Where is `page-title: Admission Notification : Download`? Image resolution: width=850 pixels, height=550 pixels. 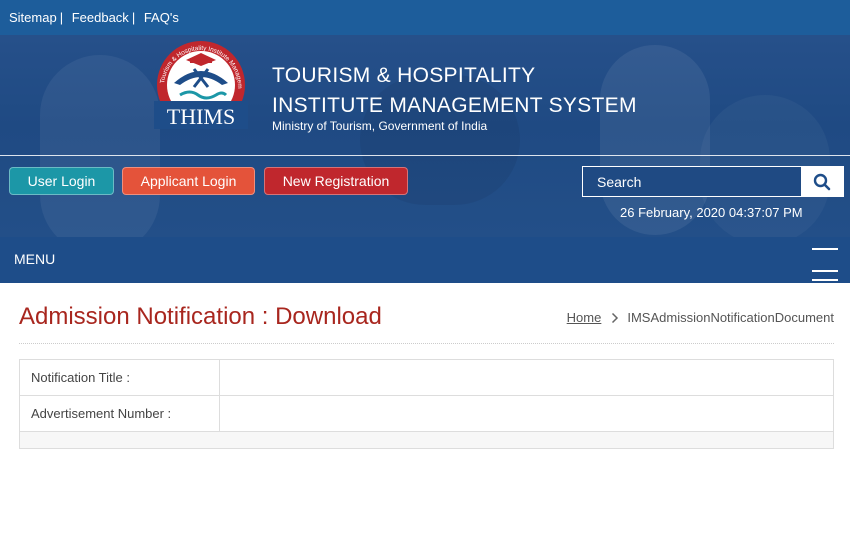 page-title: Admission Notification : Download is located at coordinates (200, 316).